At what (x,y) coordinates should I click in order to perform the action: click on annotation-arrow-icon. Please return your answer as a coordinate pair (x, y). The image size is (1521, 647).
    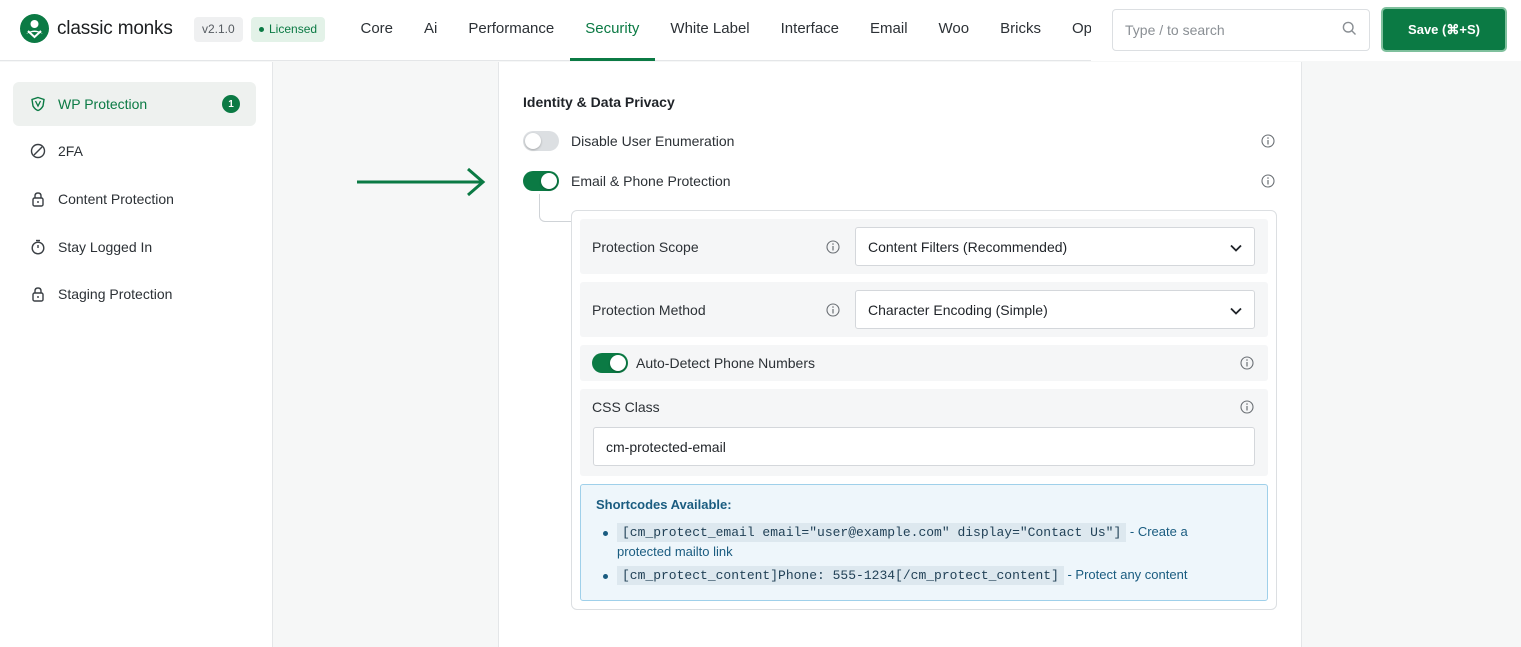
    Looking at the image, I should click on (422, 183).